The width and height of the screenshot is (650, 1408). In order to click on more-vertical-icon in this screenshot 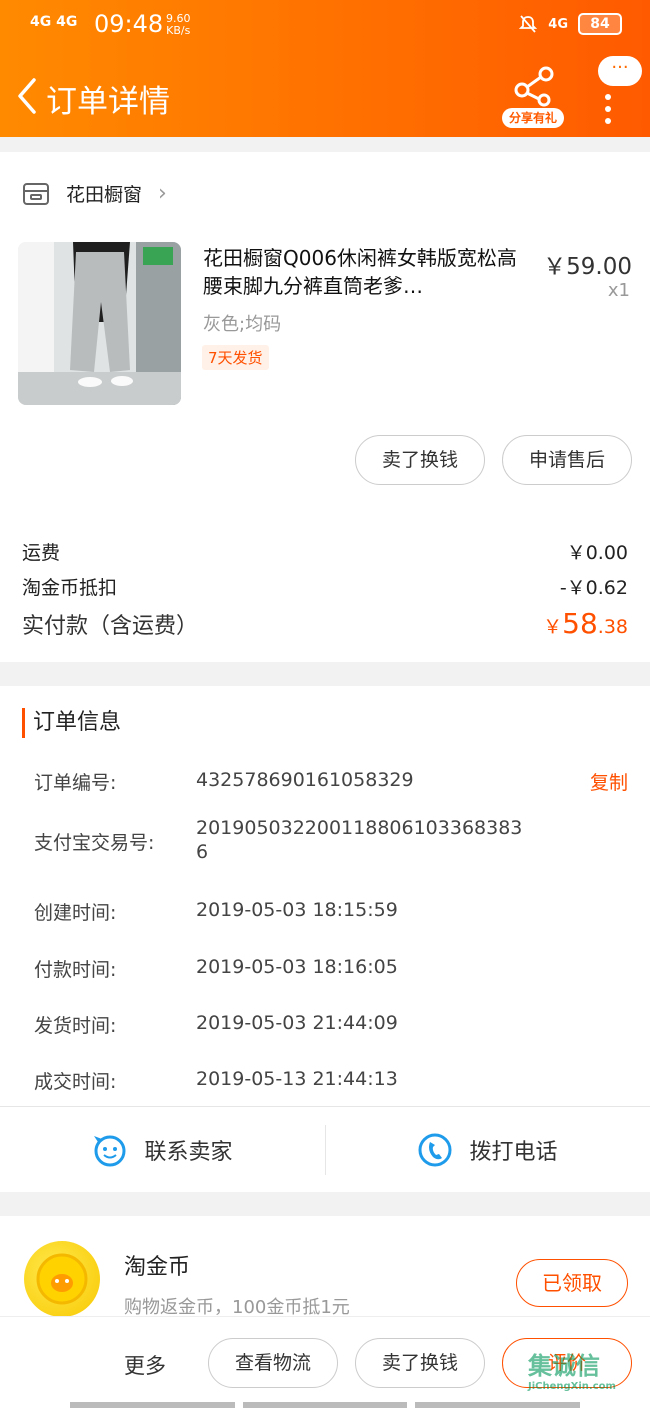, I will do `click(608, 109)`.